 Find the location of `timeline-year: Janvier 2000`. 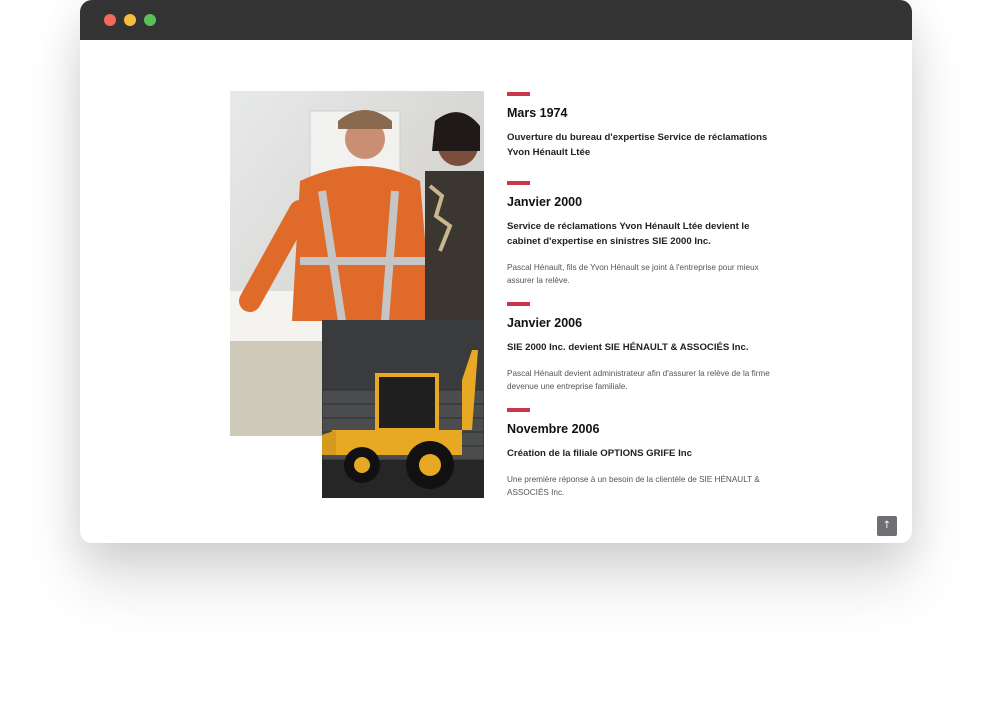

timeline-year: Janvier 2000 is located at coordinates (545, 202).